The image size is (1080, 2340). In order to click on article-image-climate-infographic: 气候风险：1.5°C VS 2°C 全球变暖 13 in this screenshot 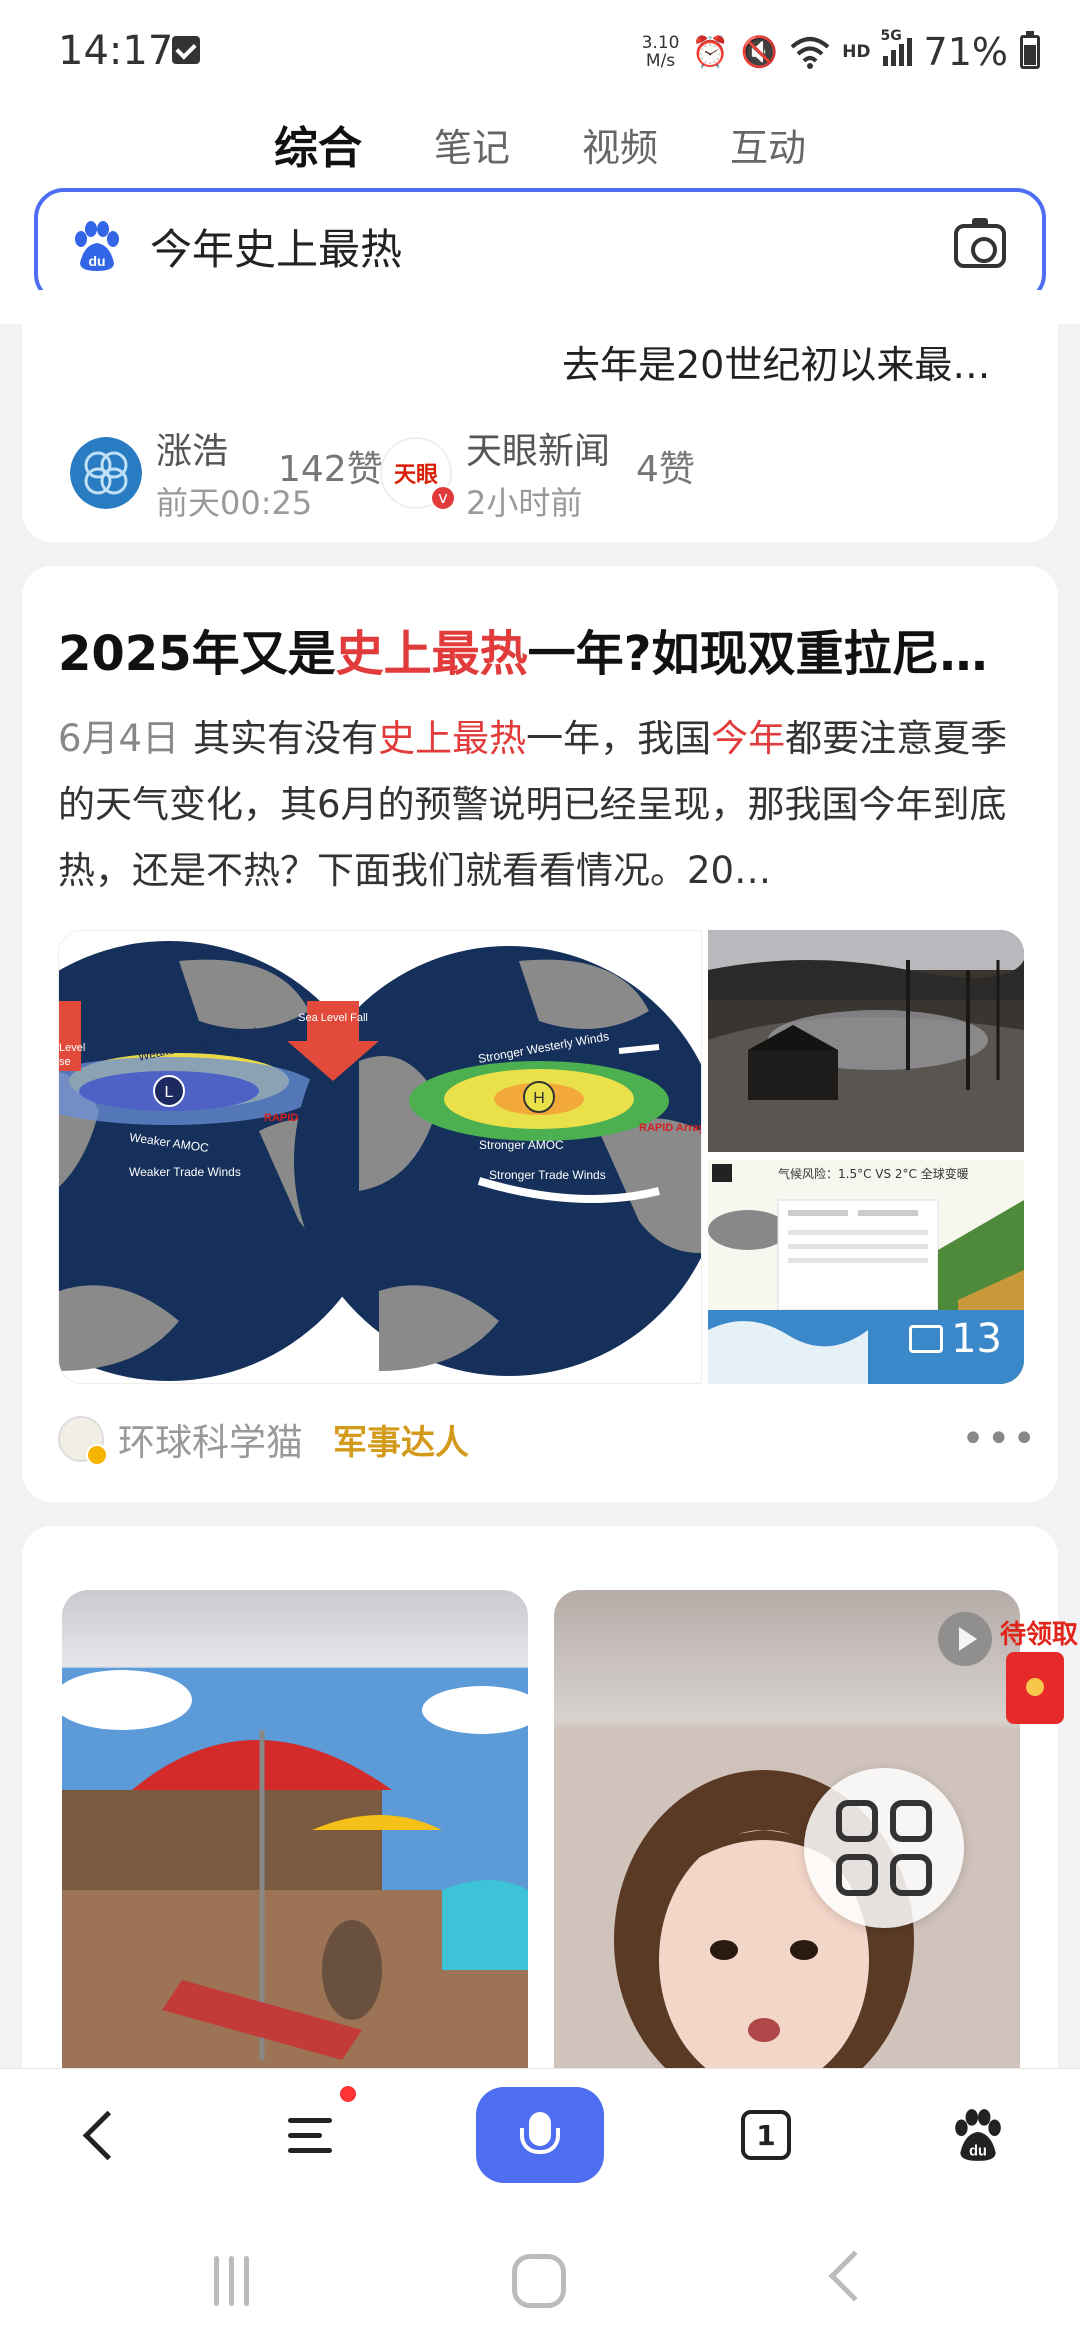, I will do `click(866, 1272)`.